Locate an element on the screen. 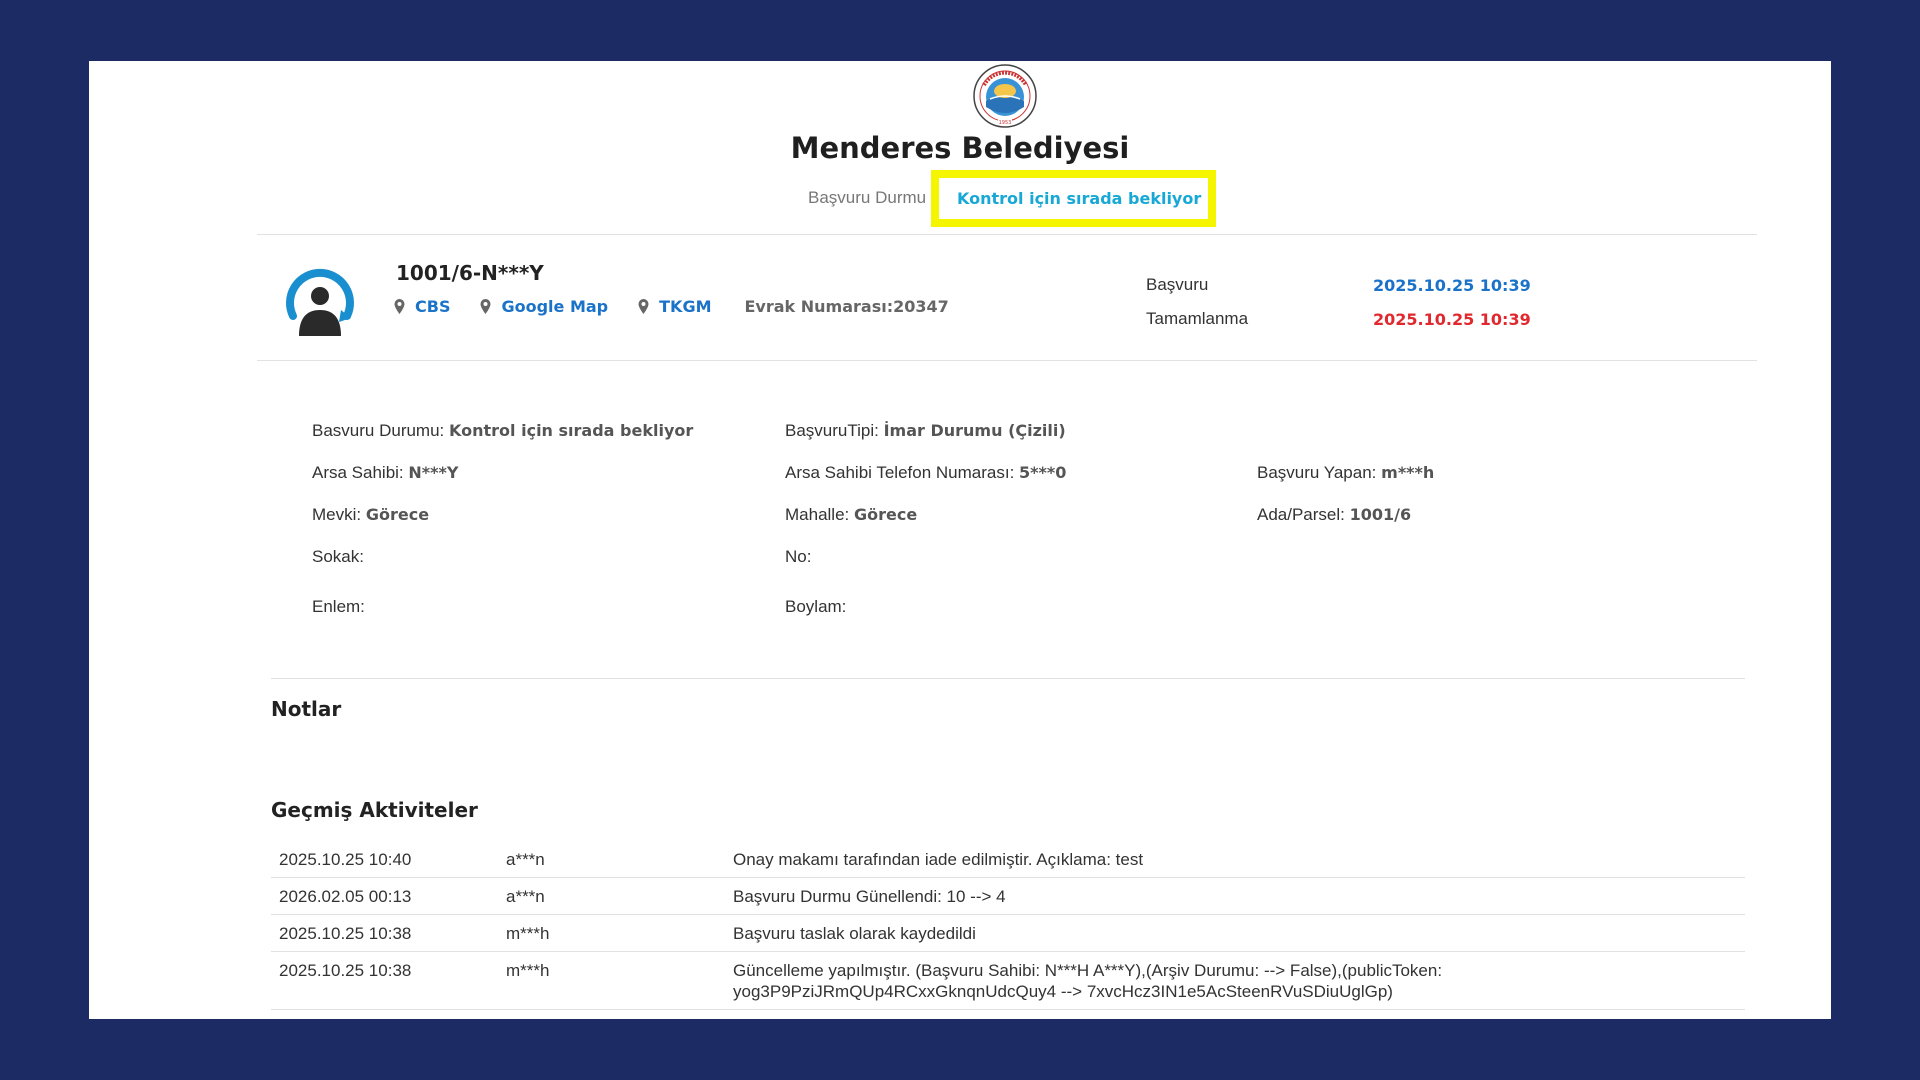  detail-label: Arsa Sahibi: is located at coordinates (358, 472).